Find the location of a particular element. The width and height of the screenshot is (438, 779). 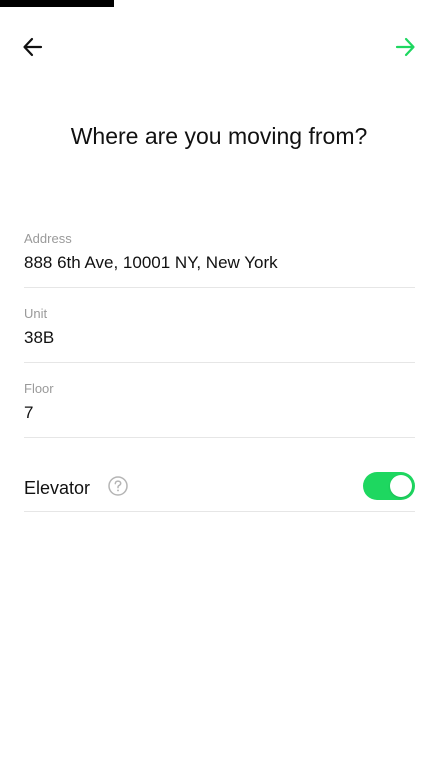

address-label: Address is located at coordinates (48, 238).